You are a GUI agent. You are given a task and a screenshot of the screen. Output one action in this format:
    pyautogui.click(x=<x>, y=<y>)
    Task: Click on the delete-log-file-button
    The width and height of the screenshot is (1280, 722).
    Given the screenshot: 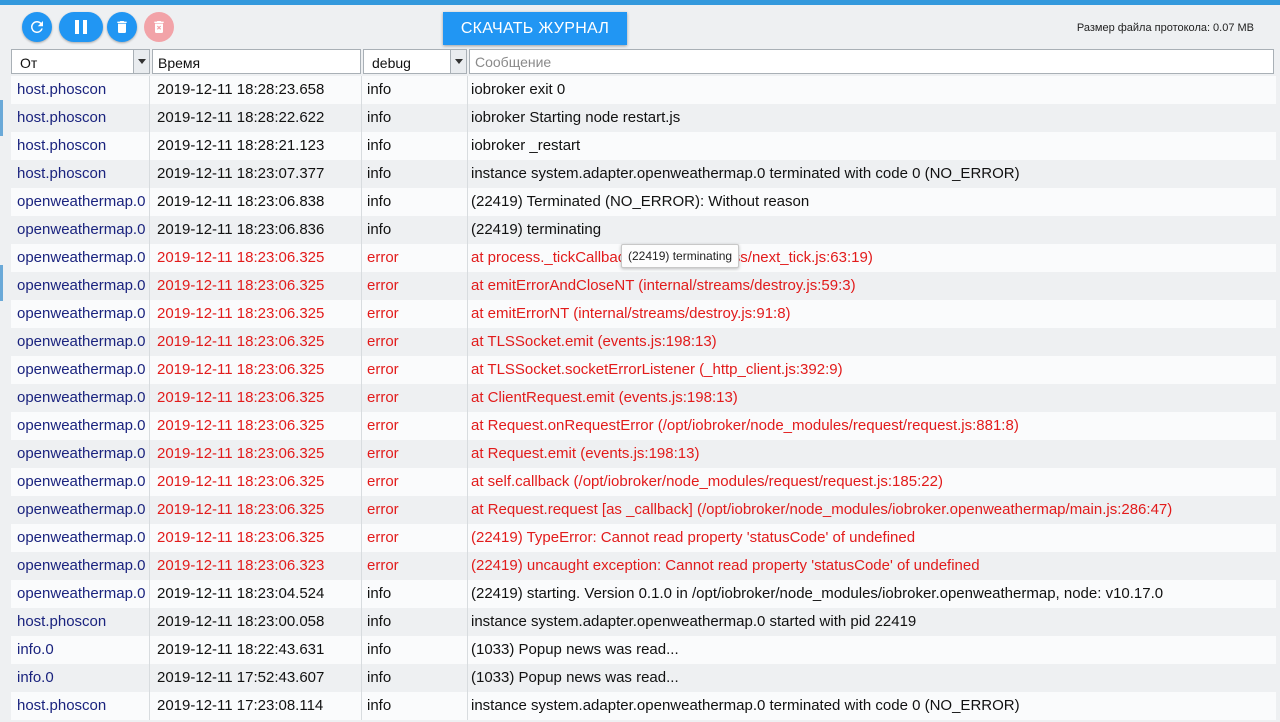 What is the action you would take?
    pyautogui.click(x=159, y=27)
    